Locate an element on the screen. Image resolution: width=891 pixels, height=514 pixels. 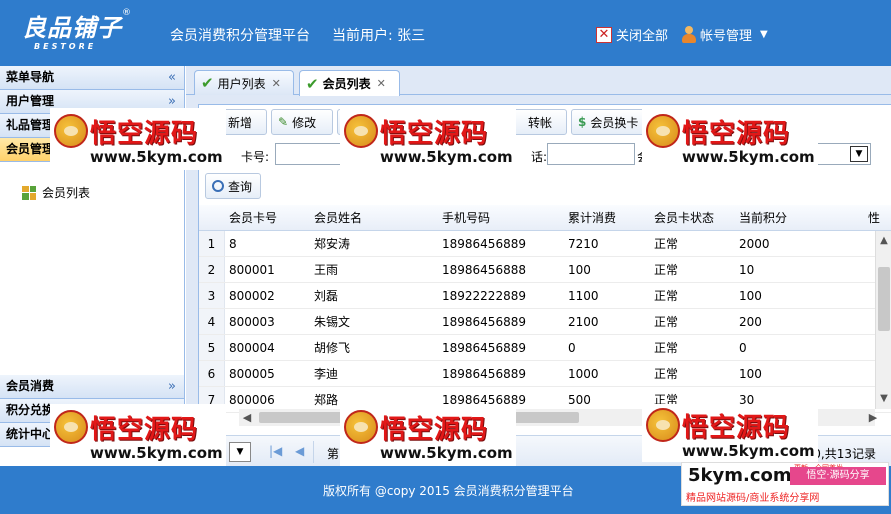
edit-label: 修改 is located at coordinates (304, 122).